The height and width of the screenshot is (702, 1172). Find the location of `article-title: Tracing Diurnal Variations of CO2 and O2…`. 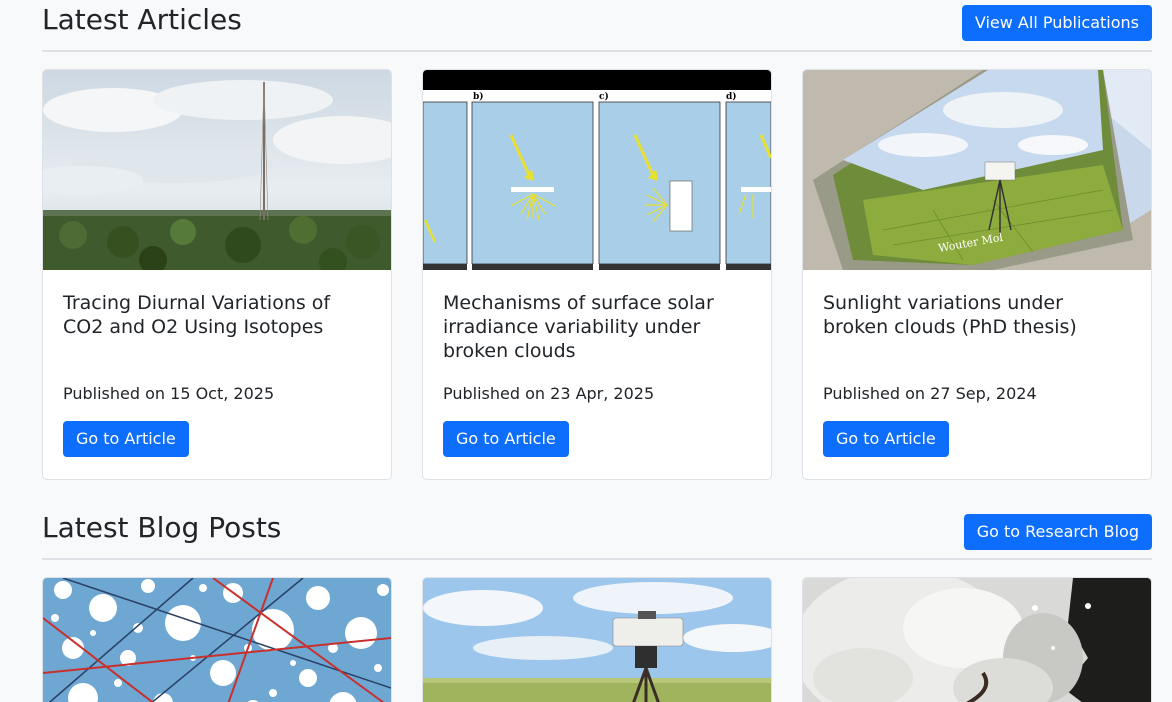

article-title: Tracing Diurnal Variations of CO2 and O2… is located at coordinates (213, 315).